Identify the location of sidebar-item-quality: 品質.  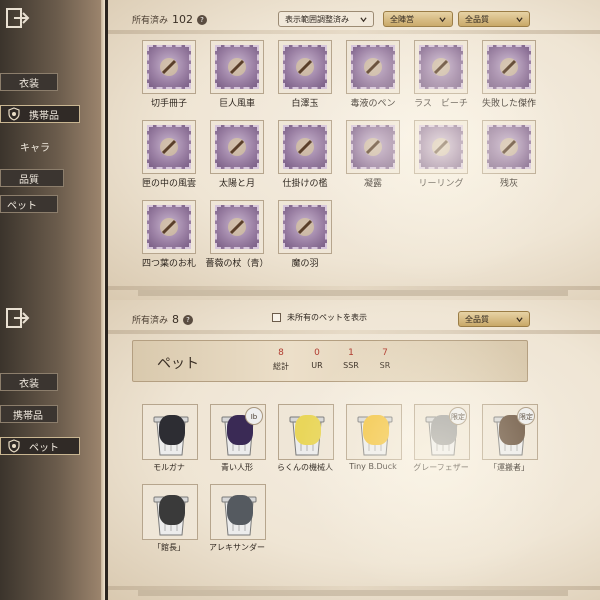
(32, 178).